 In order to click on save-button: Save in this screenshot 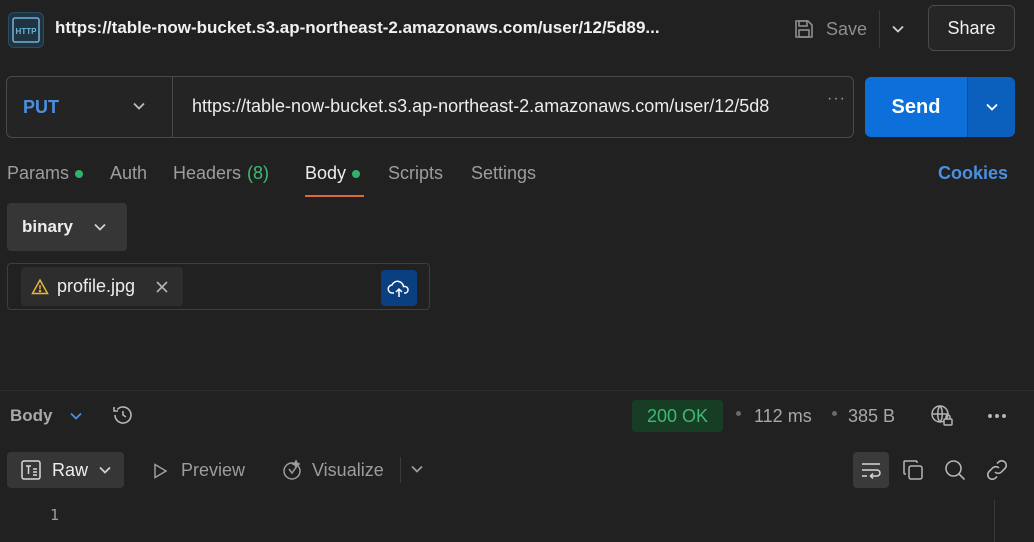, I will do `click(829, 29)`.